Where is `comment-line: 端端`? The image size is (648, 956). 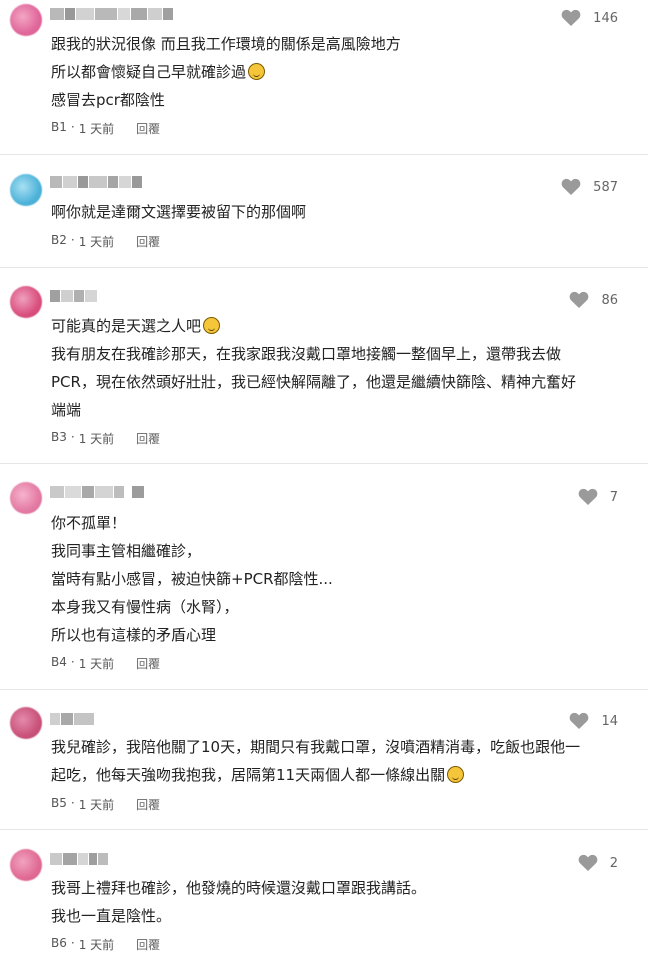
comment-line: 端端 is located at coordinates (66, 410).